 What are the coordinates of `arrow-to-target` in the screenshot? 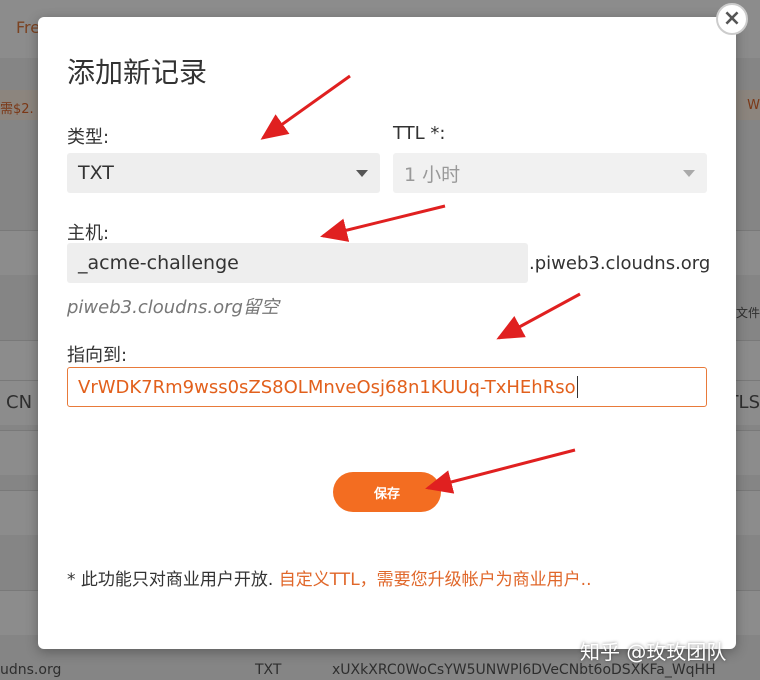 It's located at (538, 316).